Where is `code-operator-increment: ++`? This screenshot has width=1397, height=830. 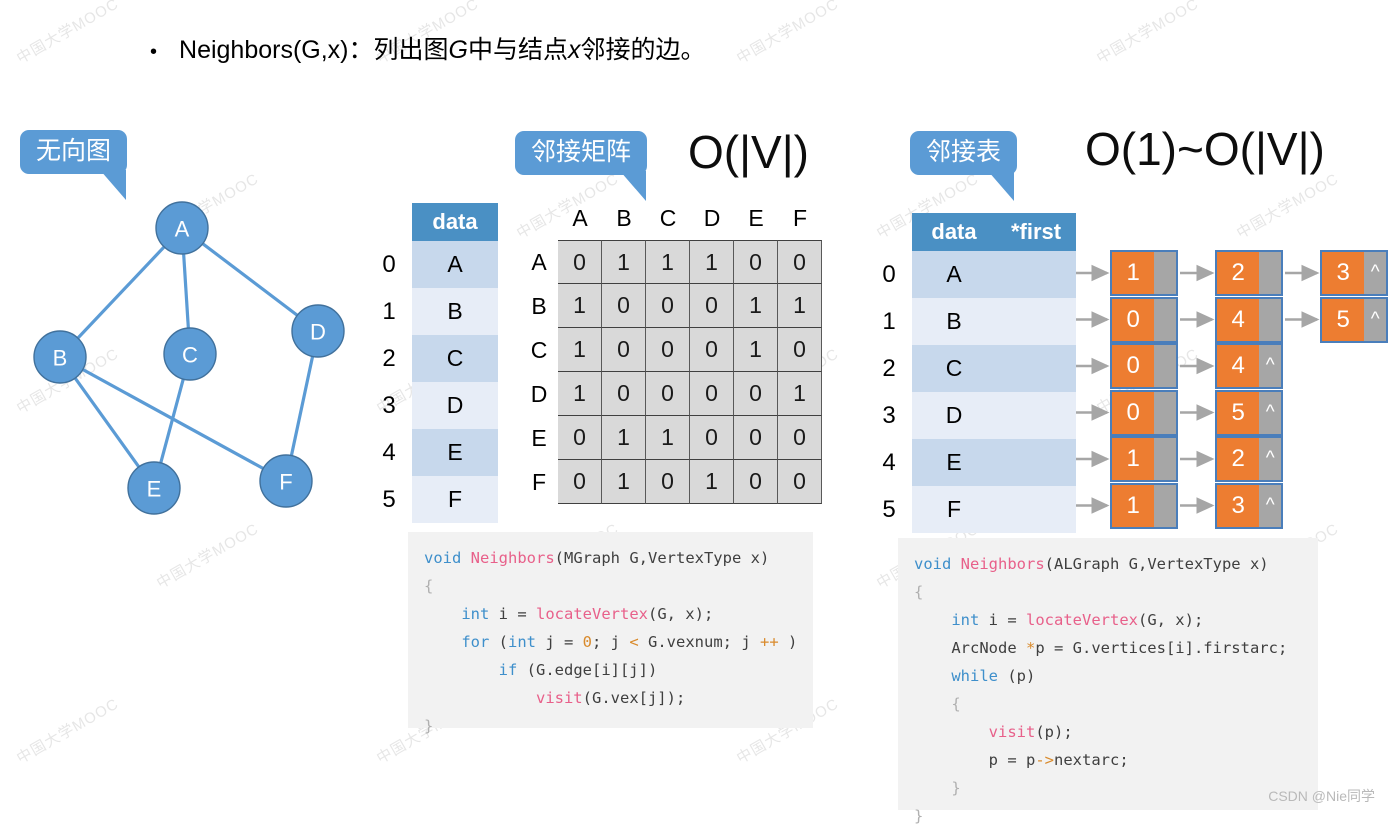
code-operator-increment: ++ is located at coordinates (769, 642).